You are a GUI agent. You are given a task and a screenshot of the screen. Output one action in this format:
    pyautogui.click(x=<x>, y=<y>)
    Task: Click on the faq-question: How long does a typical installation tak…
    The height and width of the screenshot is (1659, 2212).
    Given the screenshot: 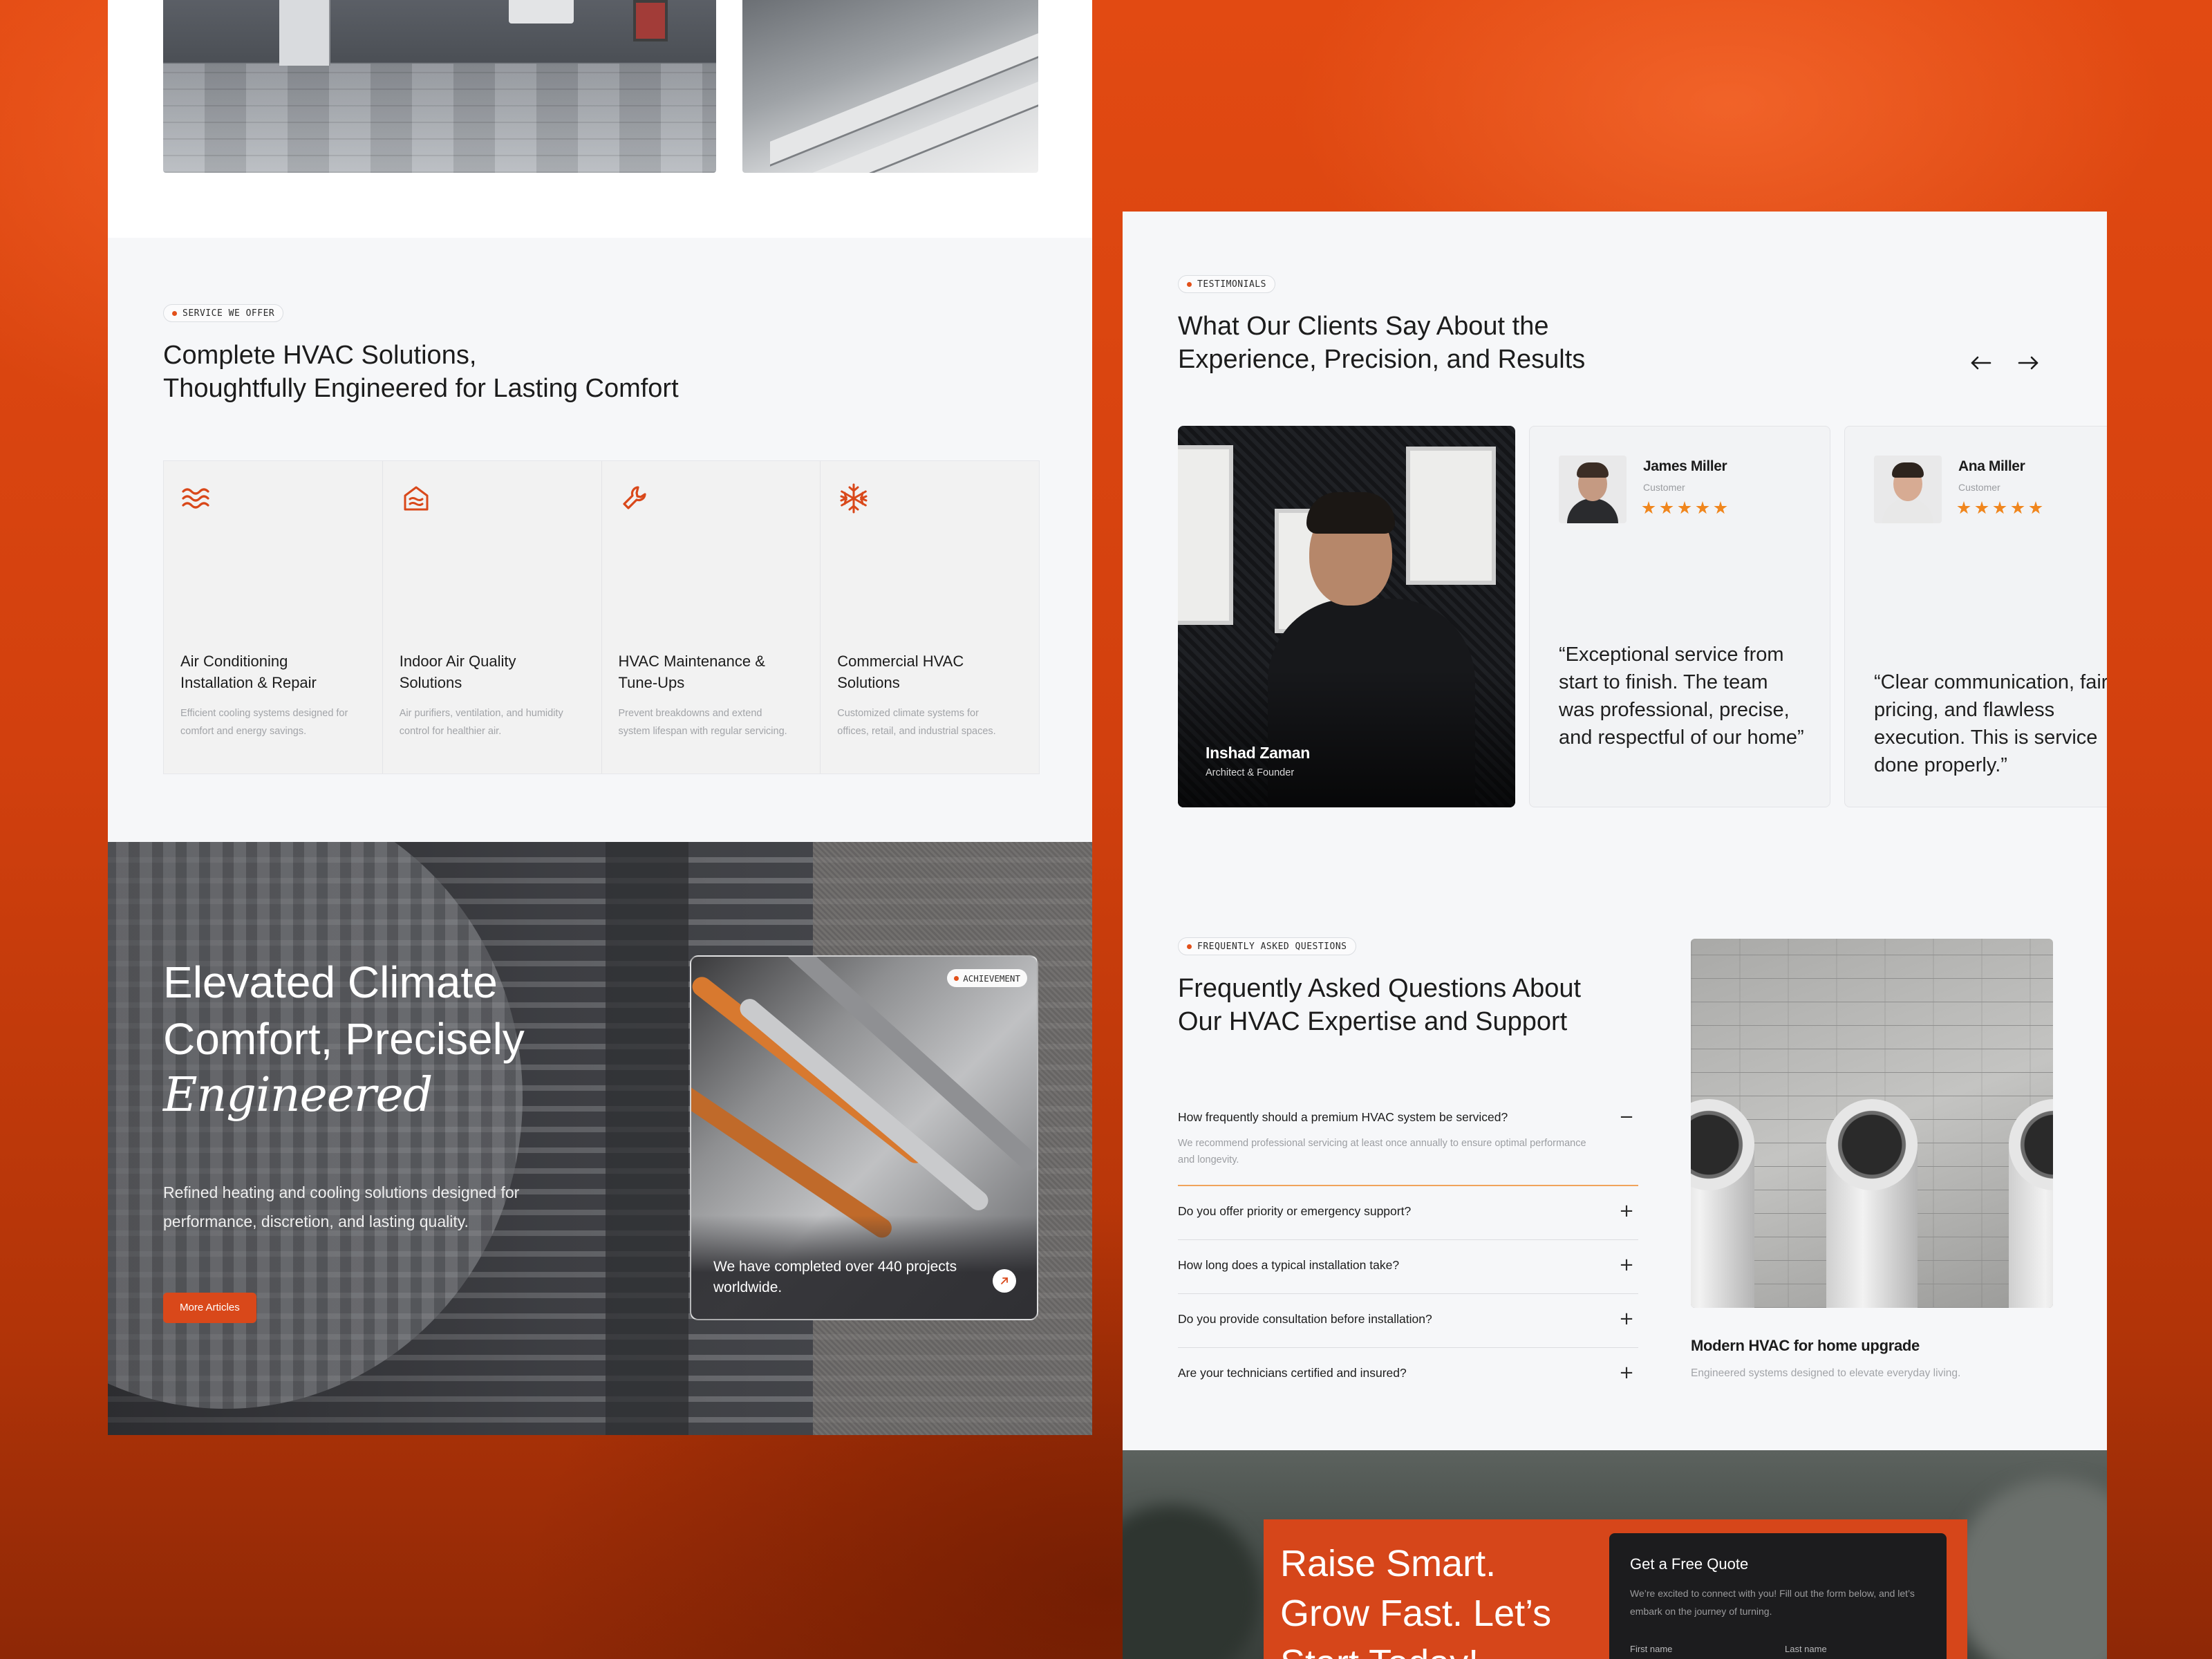 What is the action you would take?
    pyautogui.click(x=1289, y=1265)
    